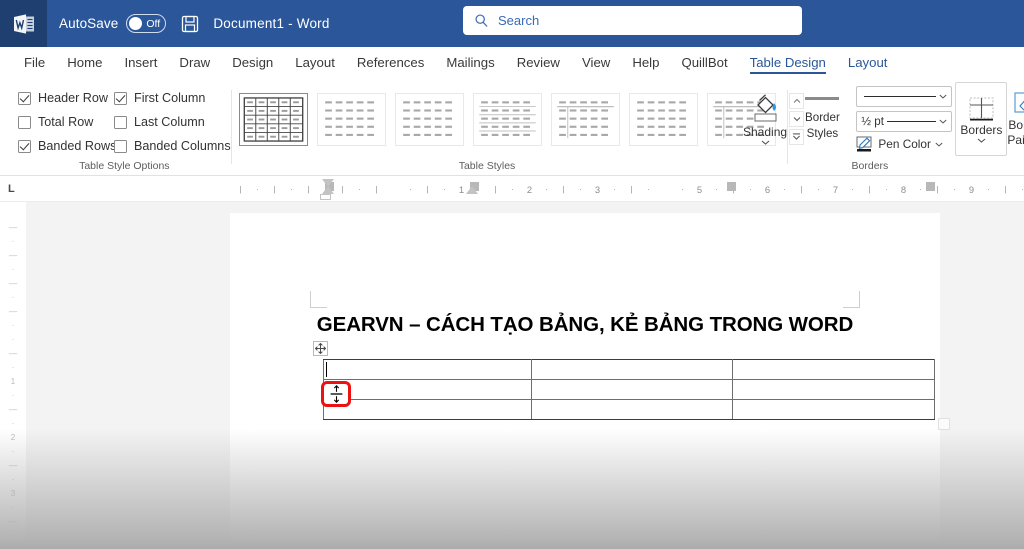 The width and height of the screenshot is (1024, 549). I want to click on tab-review: Review, so click(538, 62).